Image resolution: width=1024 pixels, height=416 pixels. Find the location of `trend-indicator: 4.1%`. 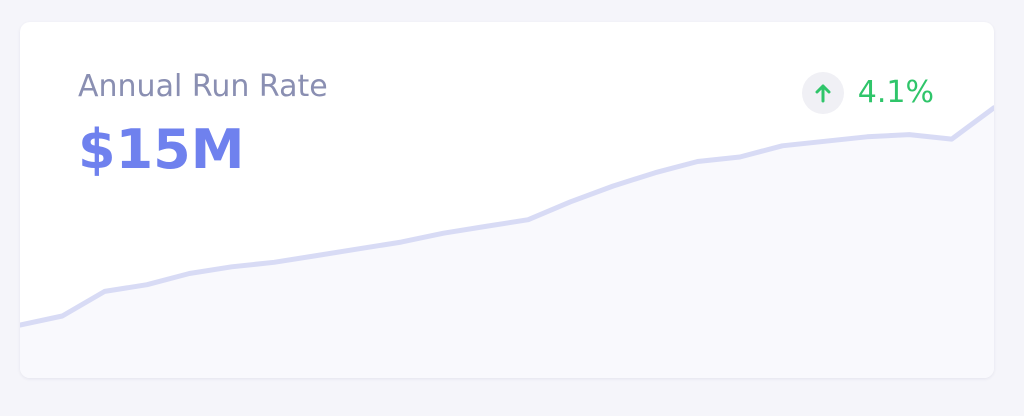

trend-indicator: 4.1% is located at coordinates (867, 93).